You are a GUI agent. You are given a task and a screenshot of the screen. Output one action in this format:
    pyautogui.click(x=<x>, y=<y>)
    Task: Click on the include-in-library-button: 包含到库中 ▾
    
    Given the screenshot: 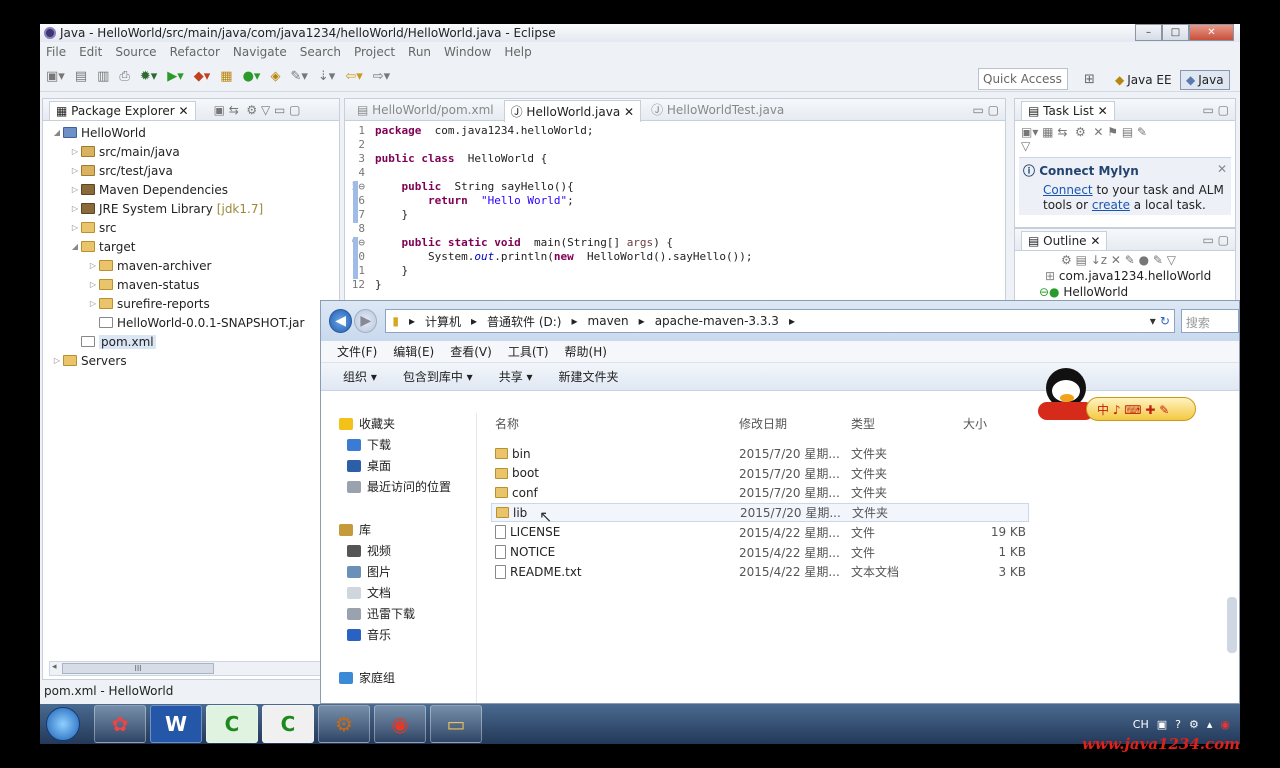 What is the action you would take?
    pyautogui.click(x=438, y=376)
    